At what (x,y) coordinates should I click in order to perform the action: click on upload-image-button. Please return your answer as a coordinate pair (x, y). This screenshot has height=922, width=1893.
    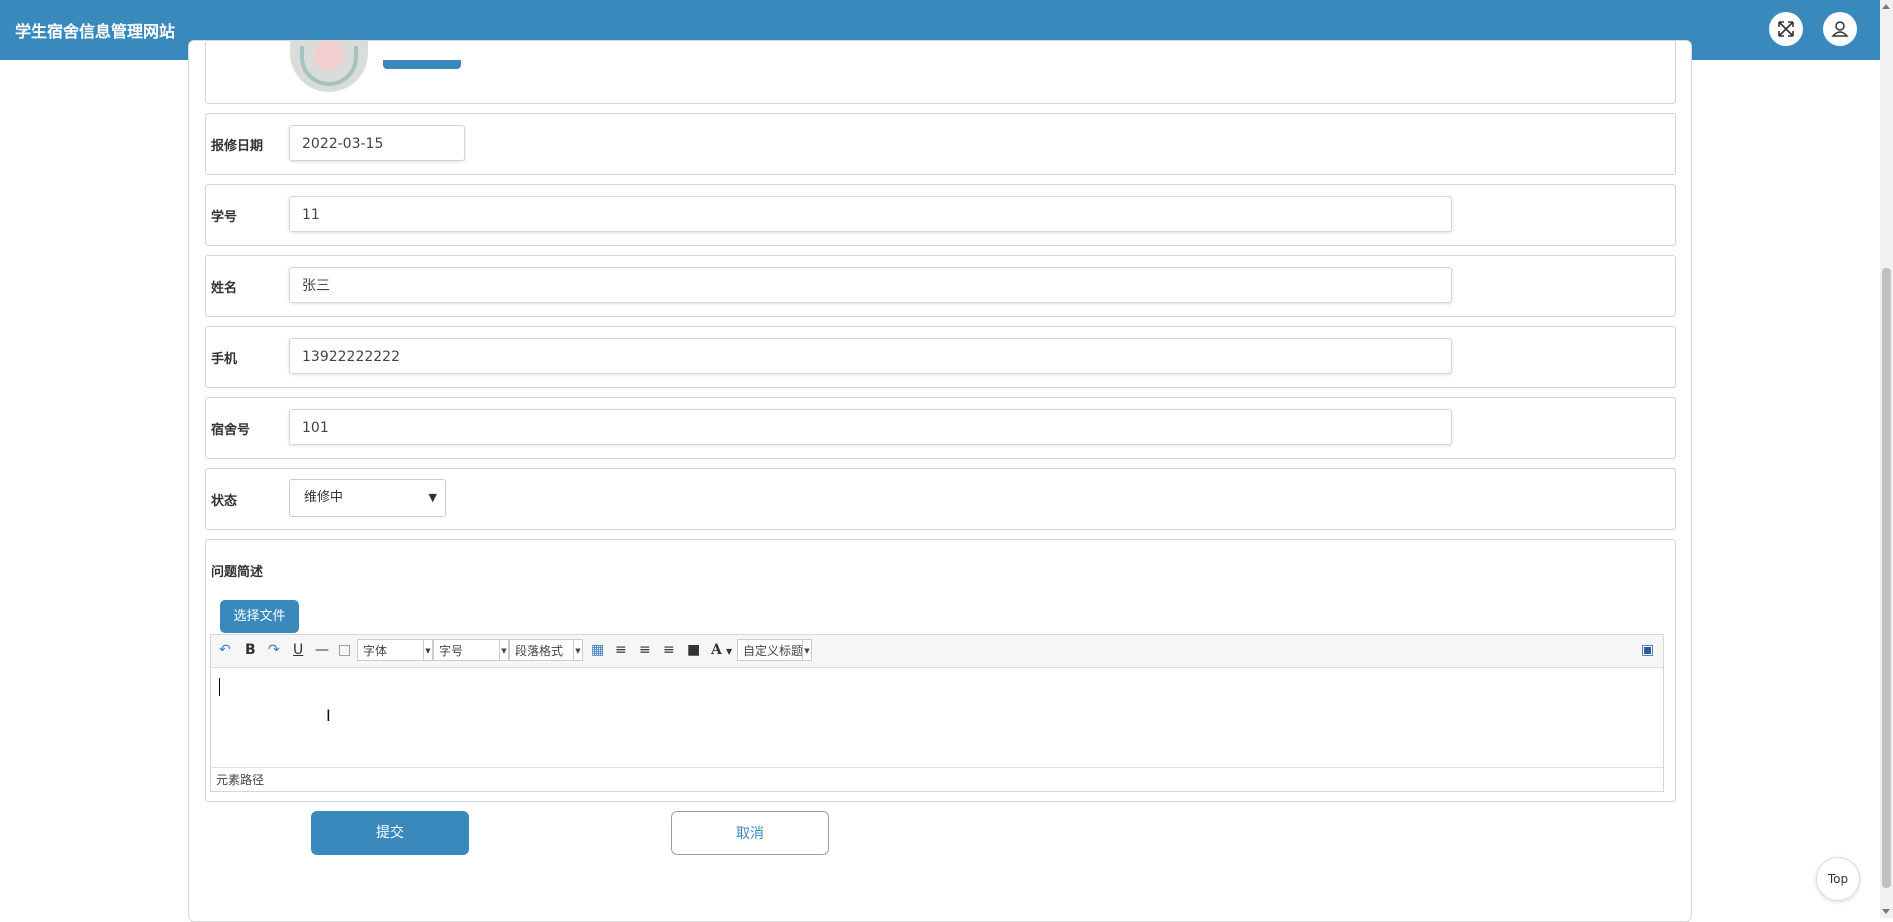
    Looking at the image, I should click on (422, 64).